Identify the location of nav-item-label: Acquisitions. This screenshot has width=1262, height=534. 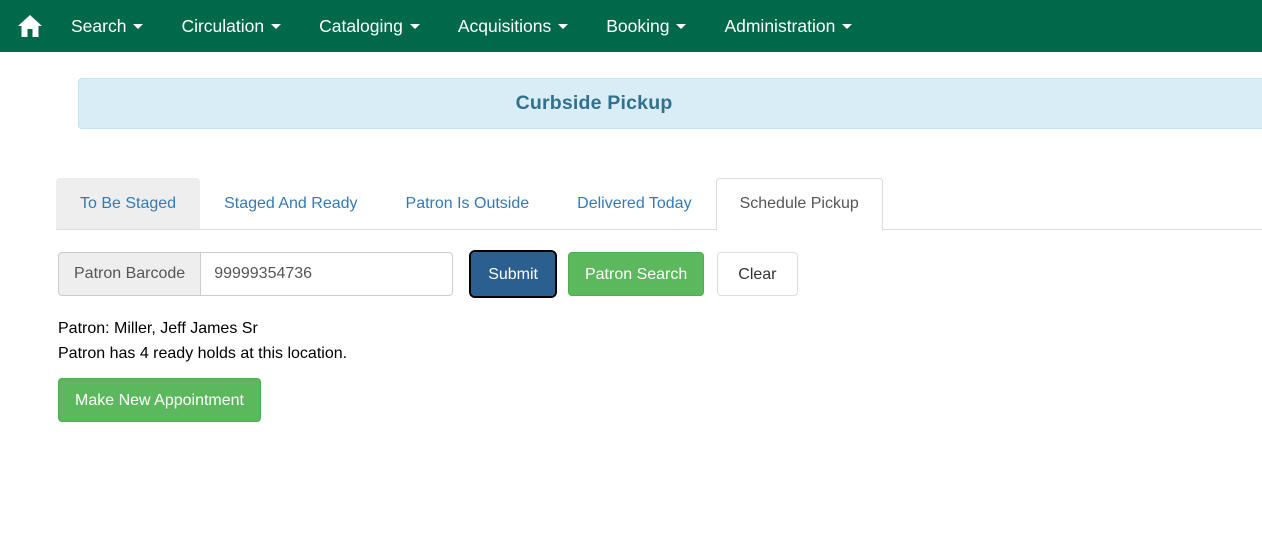
(504, 26).